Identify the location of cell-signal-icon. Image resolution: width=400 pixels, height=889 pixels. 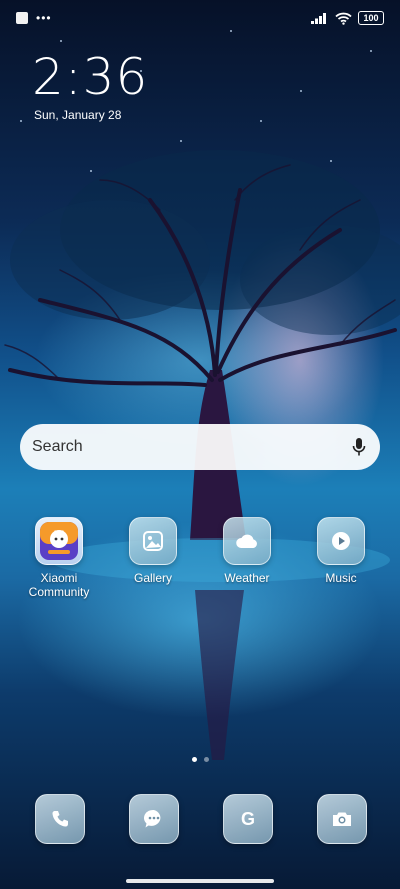
(318, 18).